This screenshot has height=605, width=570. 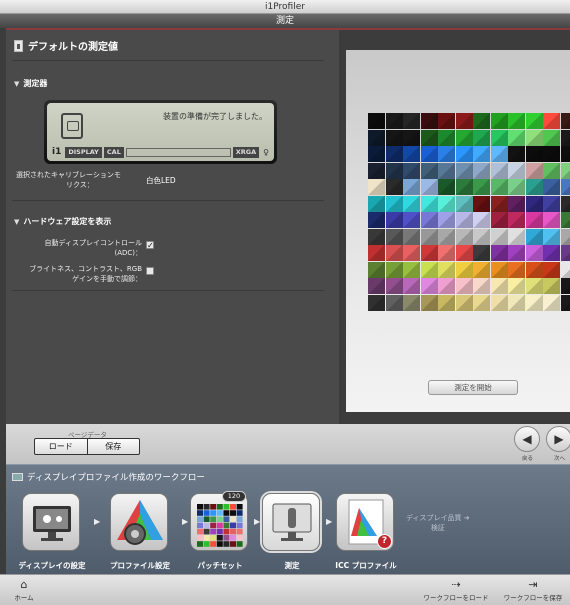 I want to click on device-section-title: 測定器, so click(x=35, y=83).